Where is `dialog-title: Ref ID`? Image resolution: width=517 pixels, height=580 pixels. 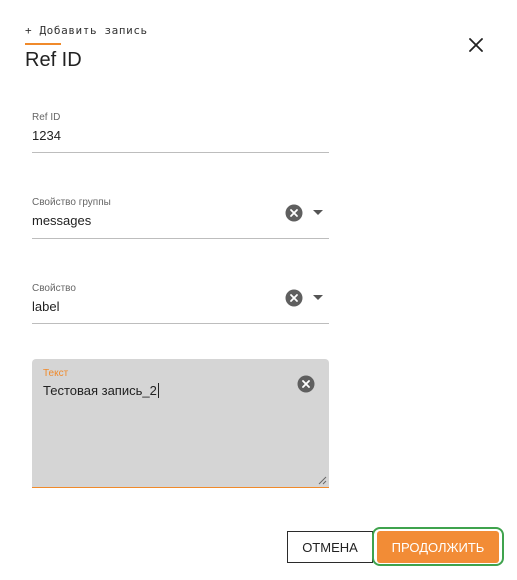
dialog-title: Ref ID is located at coordinates (53, 60).